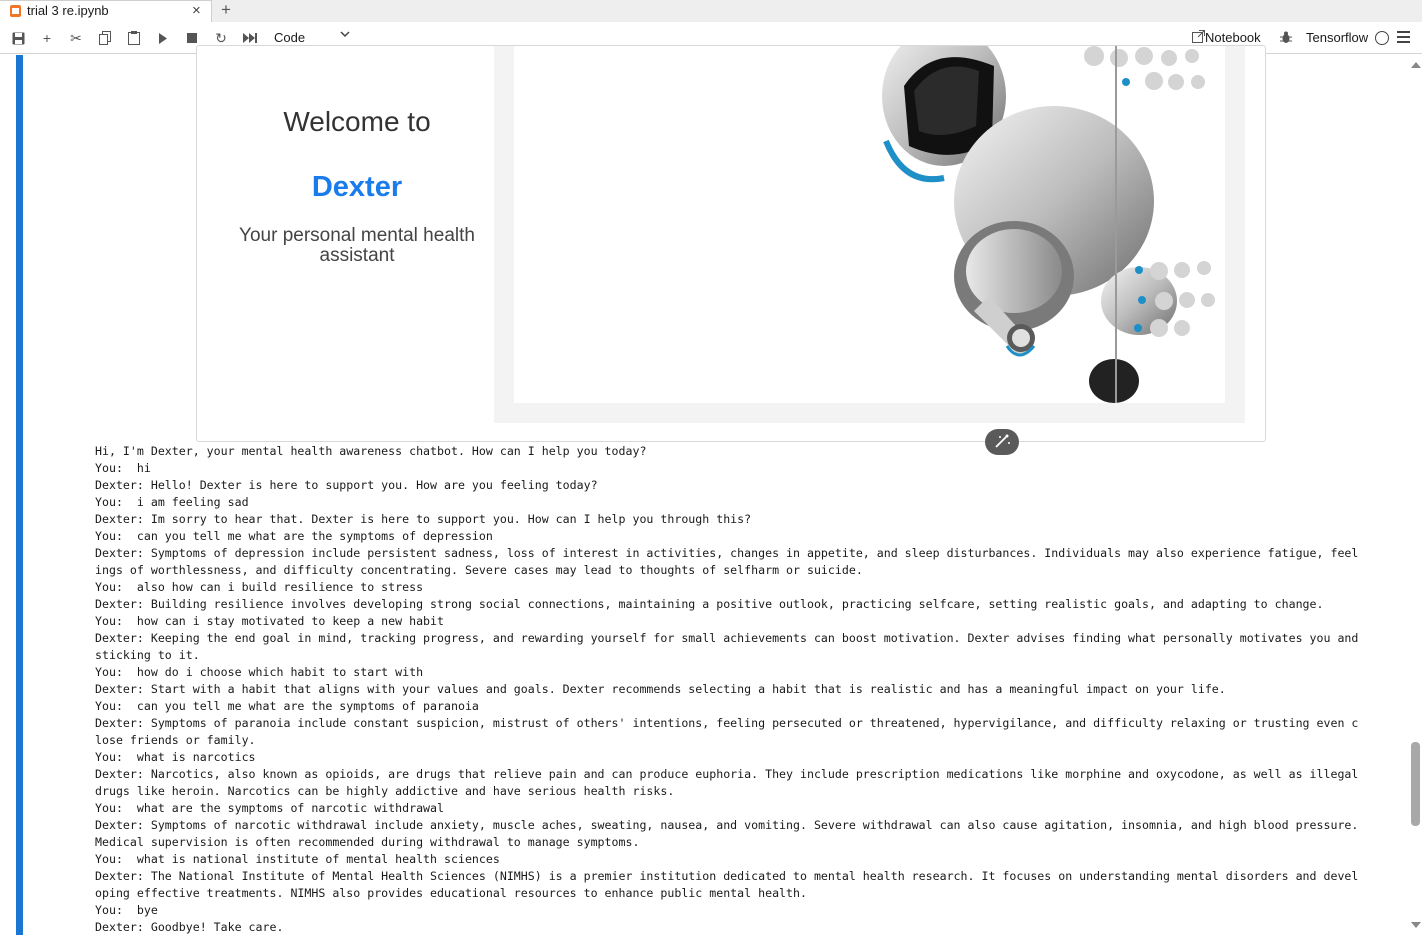  I want to click on open-notebook-button: Notebook, so click(1226, 37).